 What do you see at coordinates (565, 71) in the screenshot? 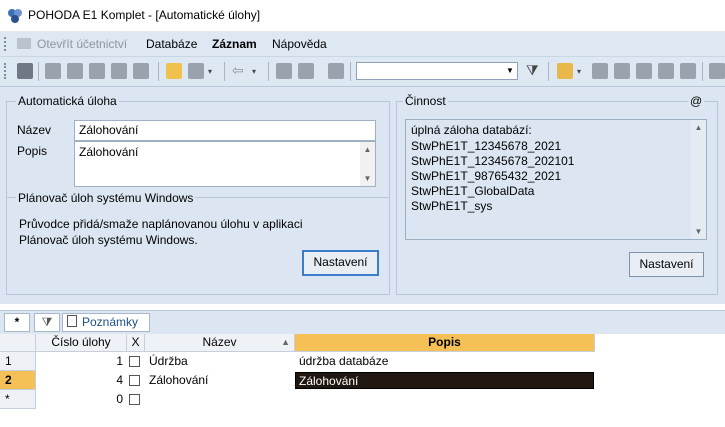
I see `folder-star-icon` at bounding box center [565, 71].